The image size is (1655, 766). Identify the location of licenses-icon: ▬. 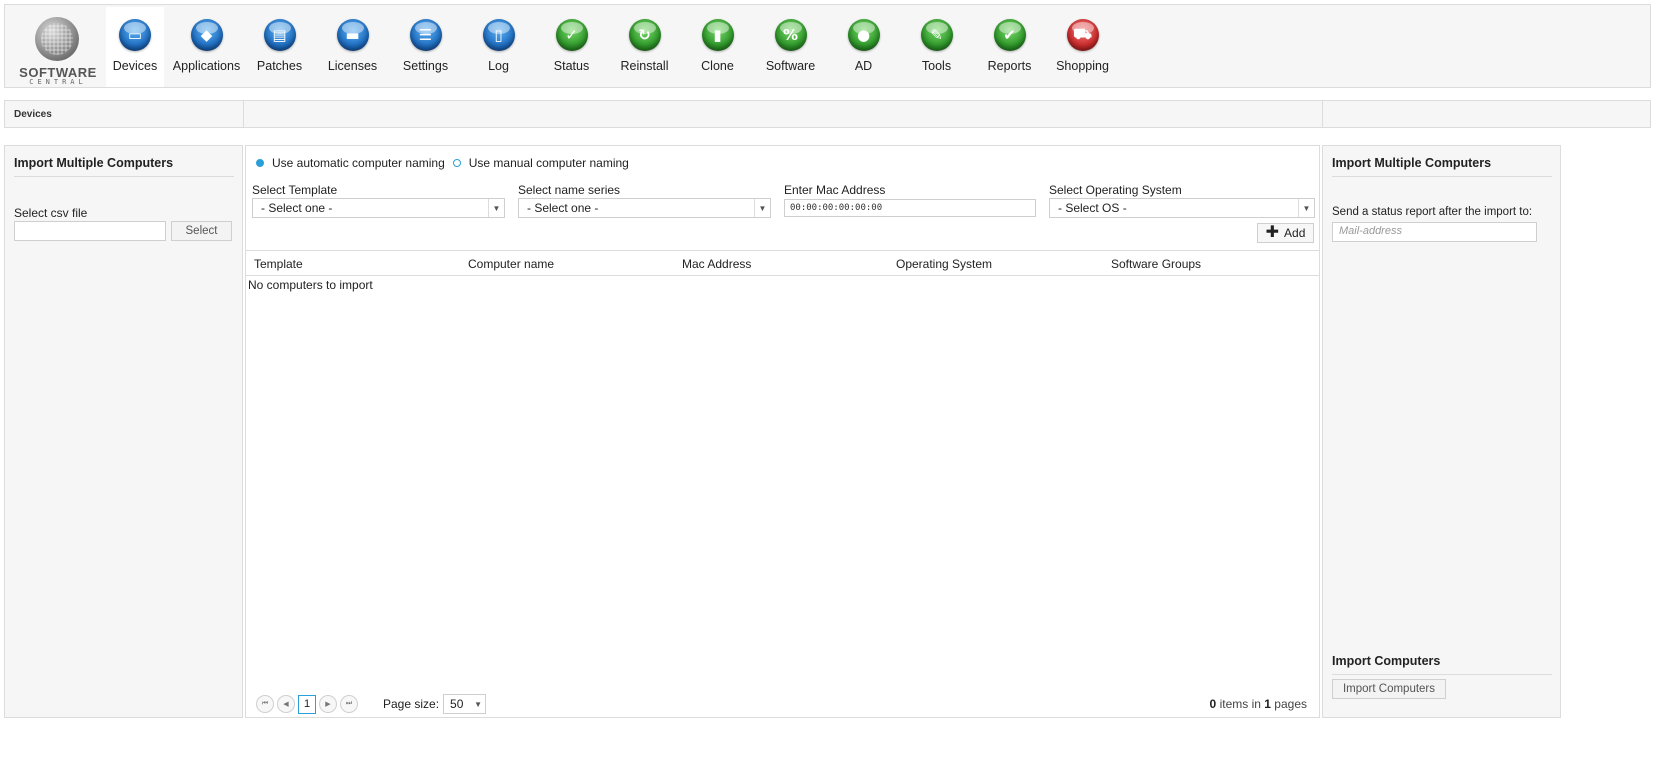
(352, 35).